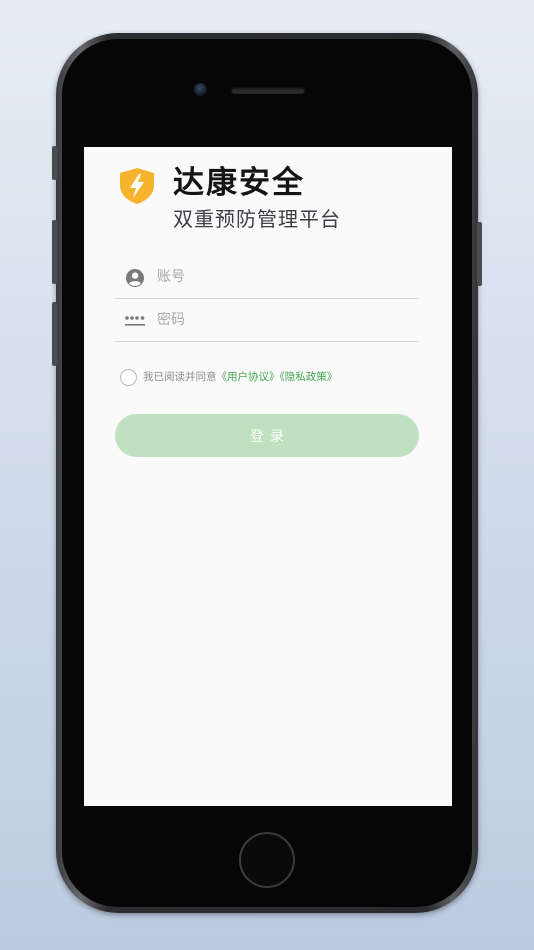 This screenshot has height=950, width=534. Describe the element at coordinates (268, 90) in the screenshot. I see `earpiece-speaker` at that location.